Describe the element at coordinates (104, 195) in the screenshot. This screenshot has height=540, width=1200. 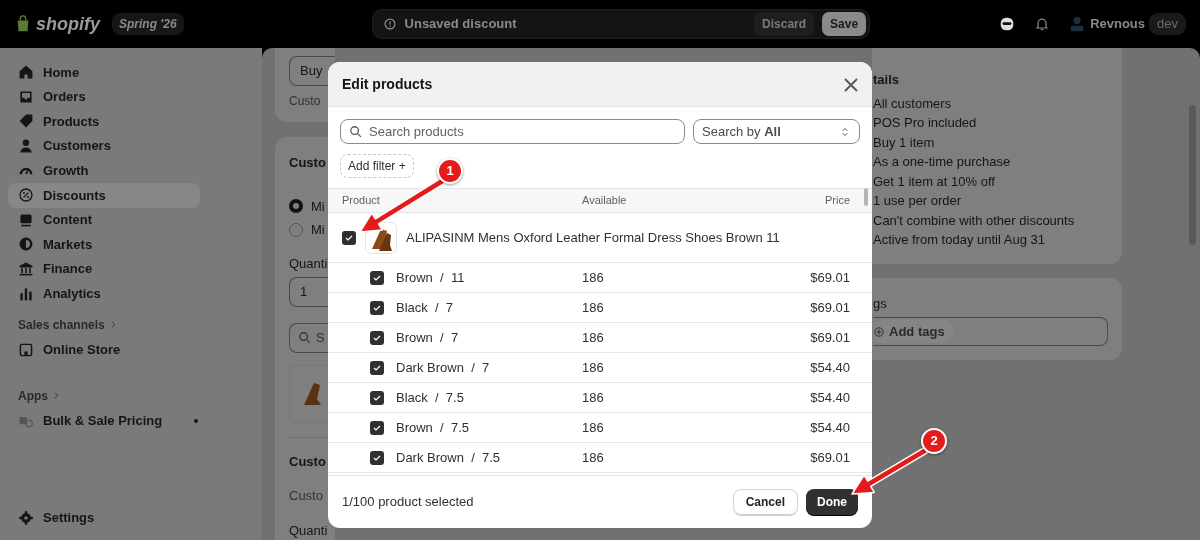
I see `sidebar-item: Discounts` at that location.